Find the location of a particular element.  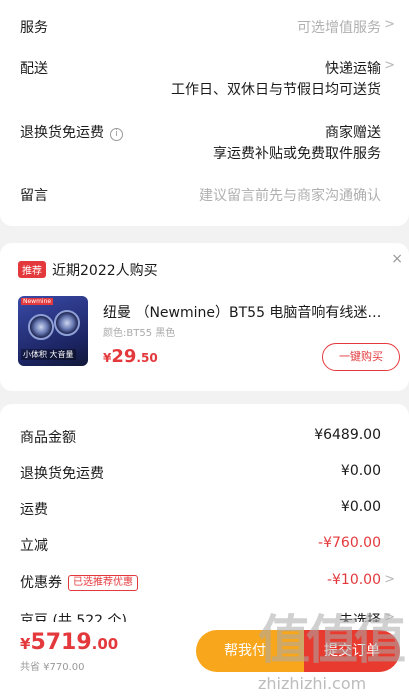

delivery-label: 配送 is located at coordinates (34, 69).